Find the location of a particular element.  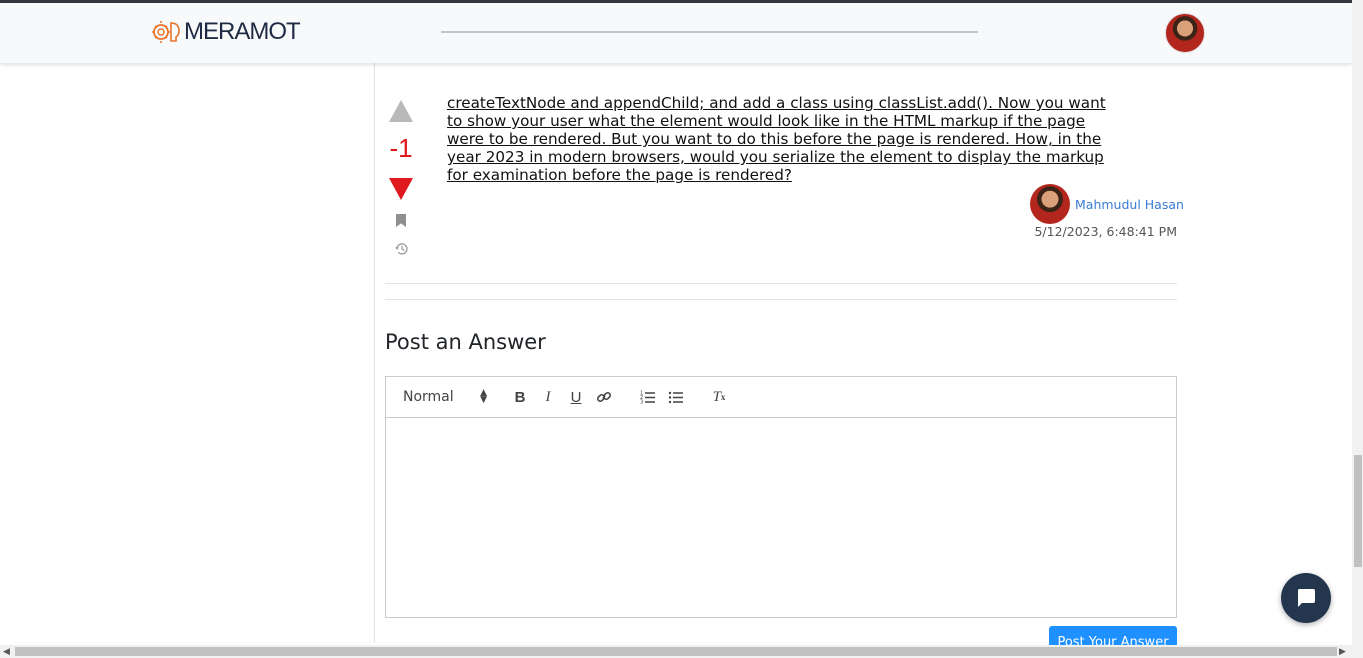

clear-format-sub: x is located at coordinates (723, 397).